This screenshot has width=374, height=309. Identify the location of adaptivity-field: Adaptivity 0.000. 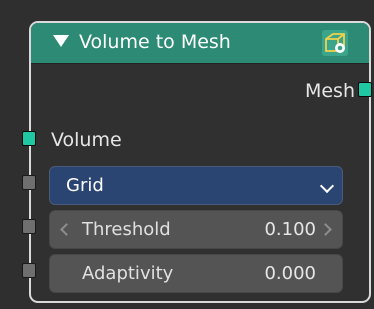
(196, 273).